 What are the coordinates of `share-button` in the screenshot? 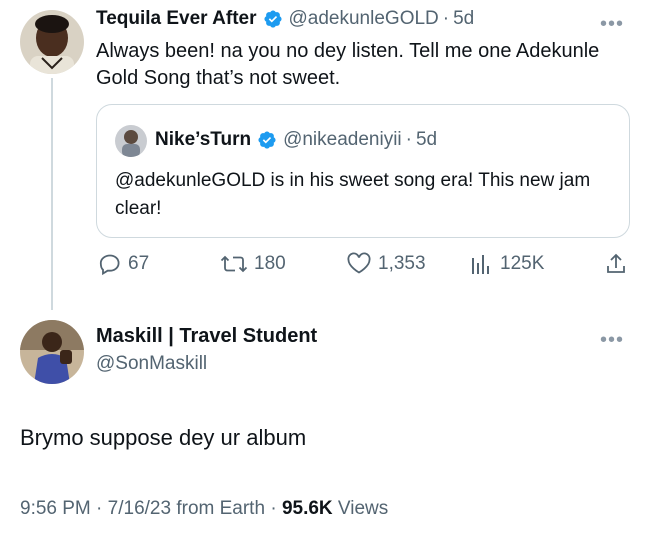 It's located at (619, 264).